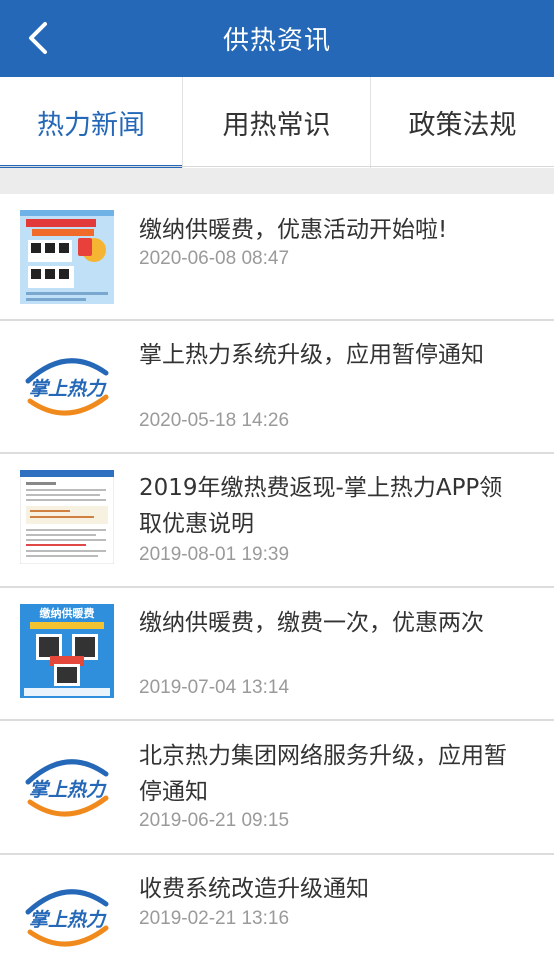 This screenshot has width=554, height=973. I want to click on promo-poster-image, so click(67, 257).